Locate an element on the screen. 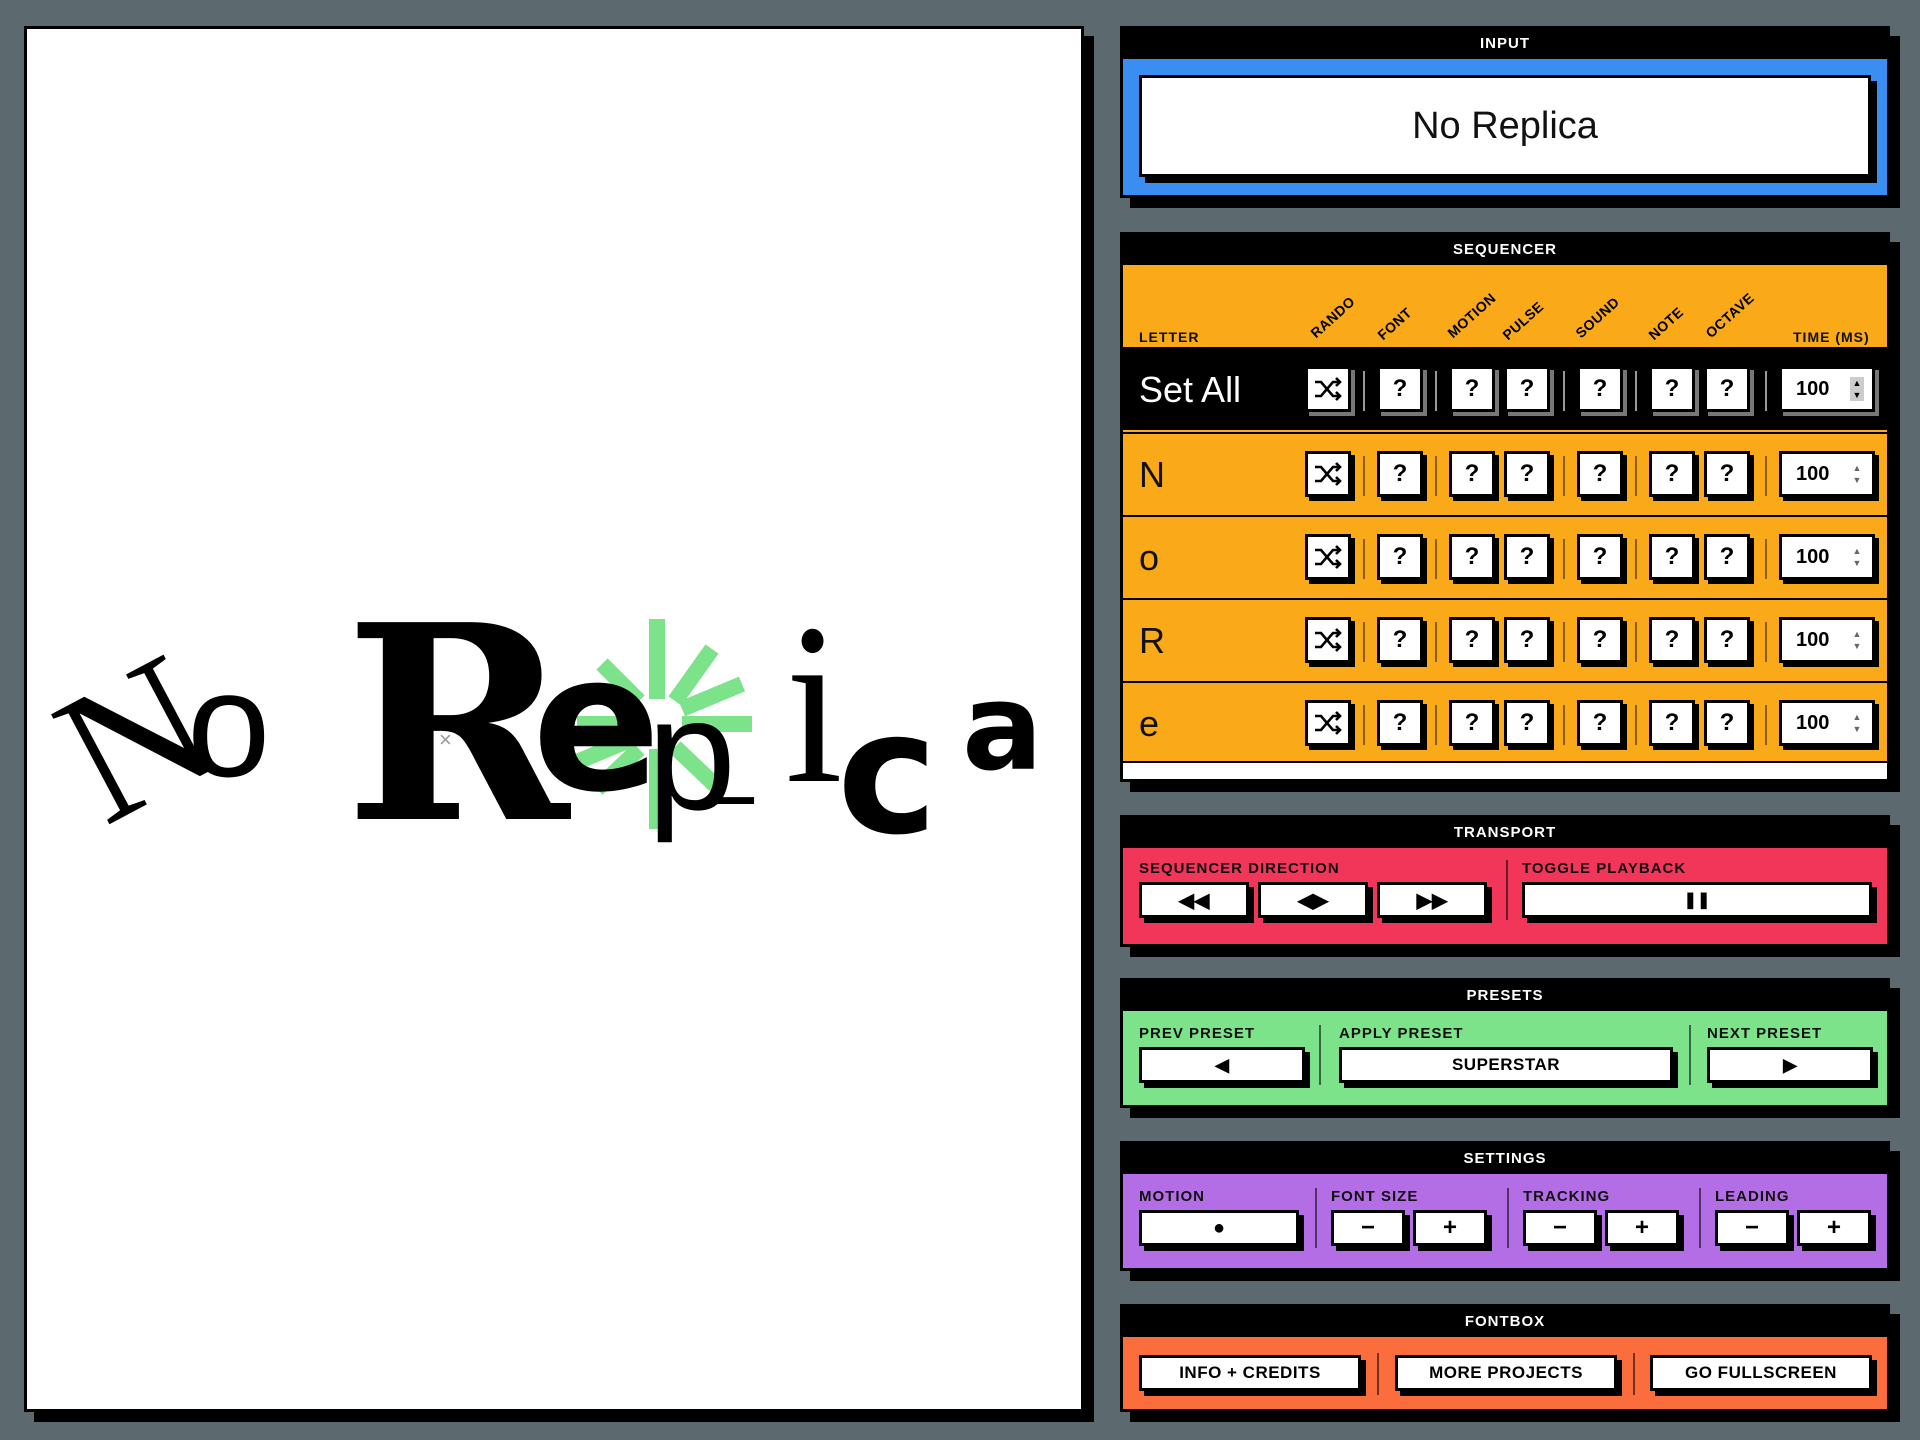 The height and width of the screenshot is (1440, 1920). presets-panel-title: PRESETS is located at coordinates (1505, 996).